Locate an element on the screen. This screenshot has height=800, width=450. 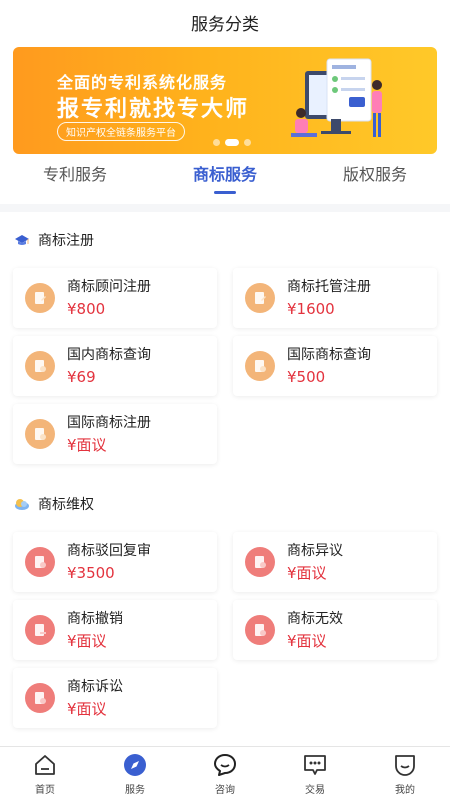
service-card: 商标无效 ¥面议 is located at coordinates (335, 630).